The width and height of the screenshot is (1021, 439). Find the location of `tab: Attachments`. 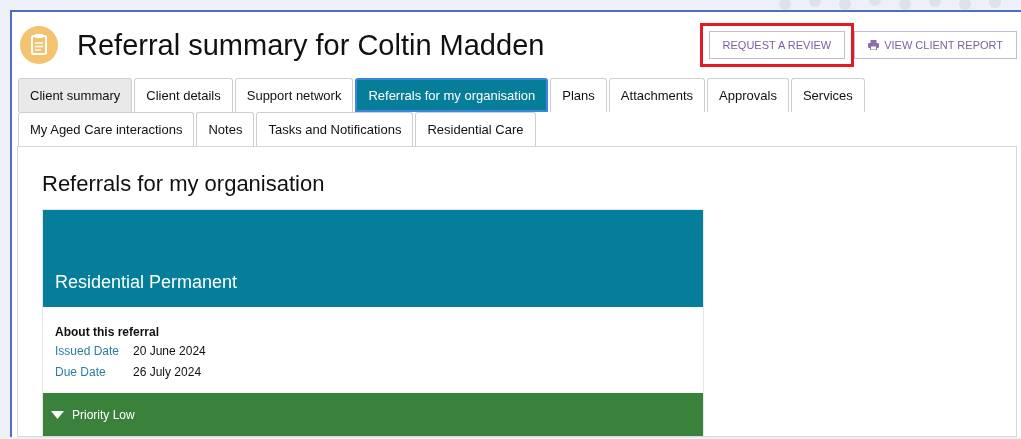

tab: Attachments is located at coordinates (657, 95).